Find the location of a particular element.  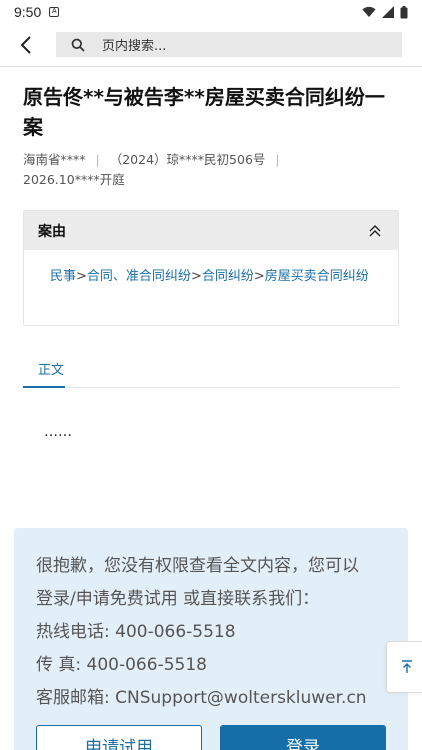

back-to-top-button is located at coordinates (404, 667).